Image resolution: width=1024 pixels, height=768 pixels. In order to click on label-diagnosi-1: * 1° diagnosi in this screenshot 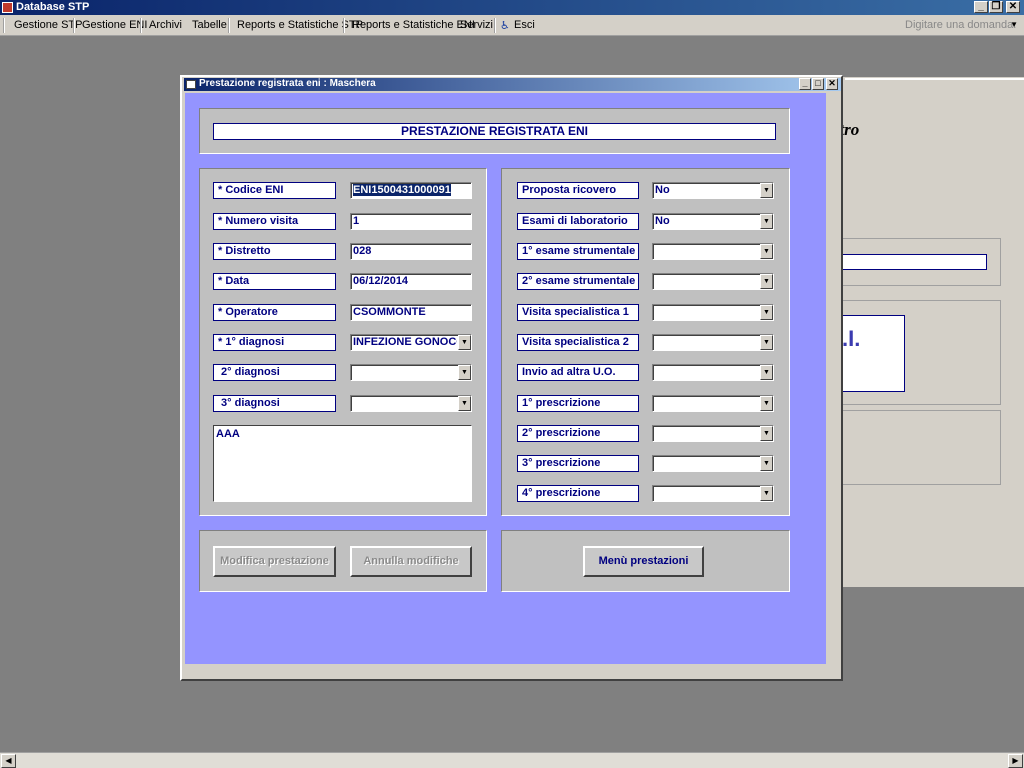, I will do `click(274, 342)`.